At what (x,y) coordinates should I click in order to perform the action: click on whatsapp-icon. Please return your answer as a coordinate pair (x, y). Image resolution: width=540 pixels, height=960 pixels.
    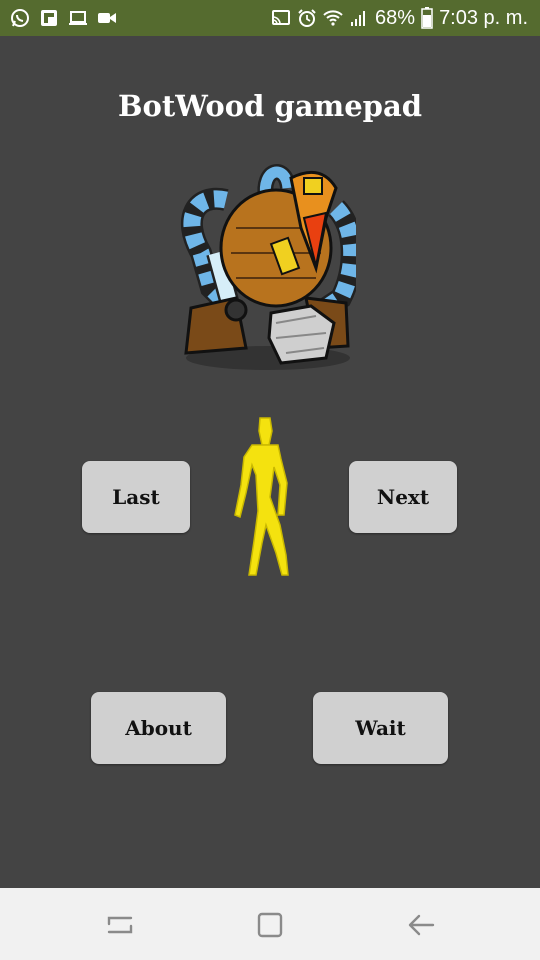
    Looking at the image, I should click on (20, 18).